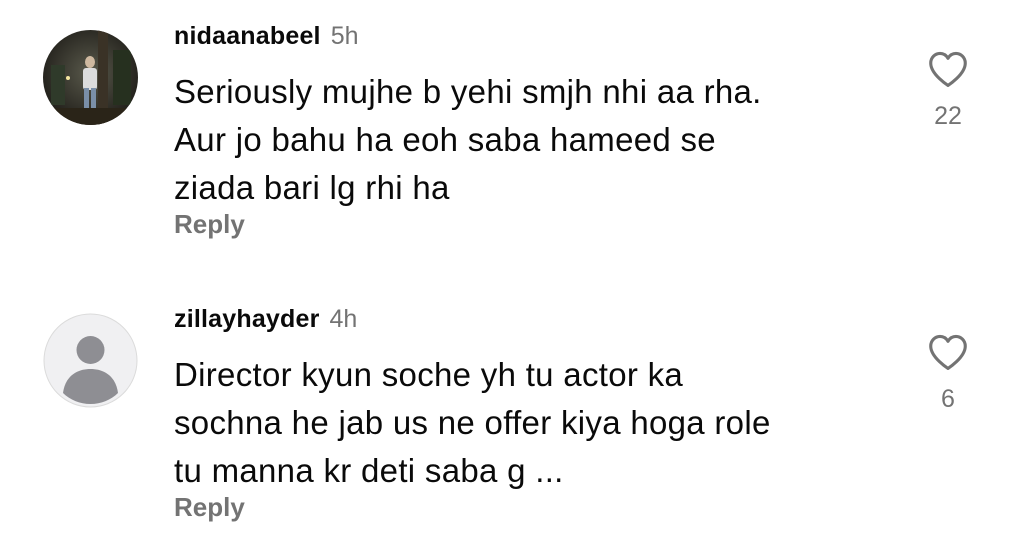 Image resolution: width=1024 pixels, height=544 pixels. What do you see at coordinates (948, 90) in the screenshot?
I see `like-area: 22` at bounding box center [948, 90].